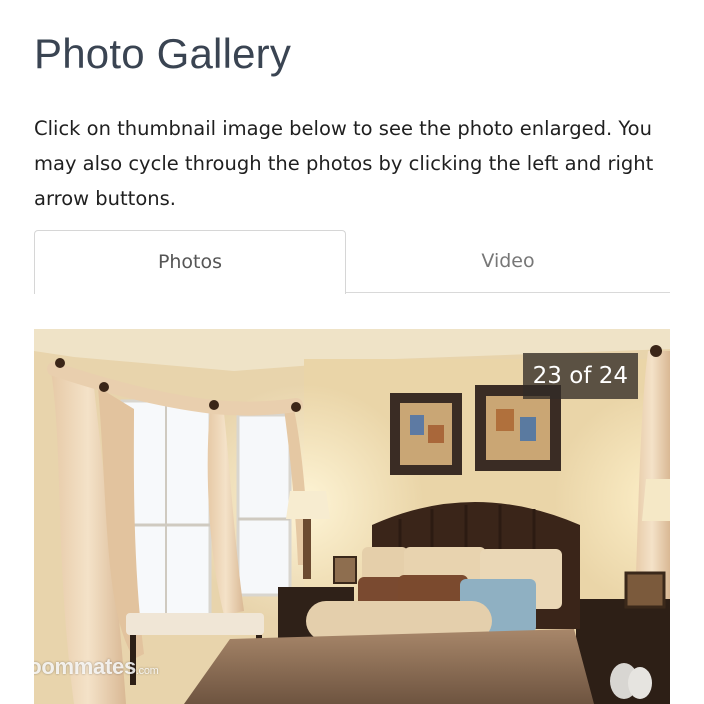 The height and width of the screenshot is (704, 704). I want to click on photo-counter: 23 of 24, so click(580, 376).